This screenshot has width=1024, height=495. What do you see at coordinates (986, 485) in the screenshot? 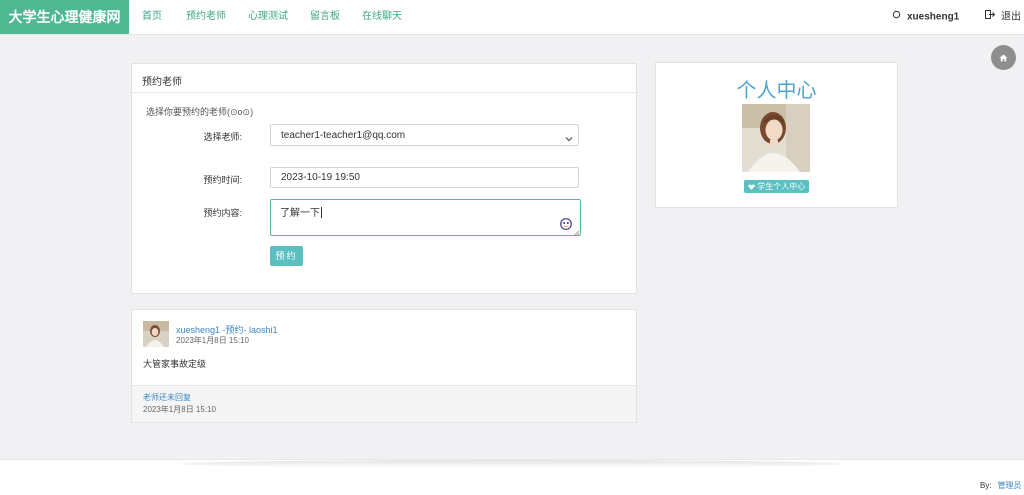
I see `footer-by-label: By:` at bounding box center [986, 485].